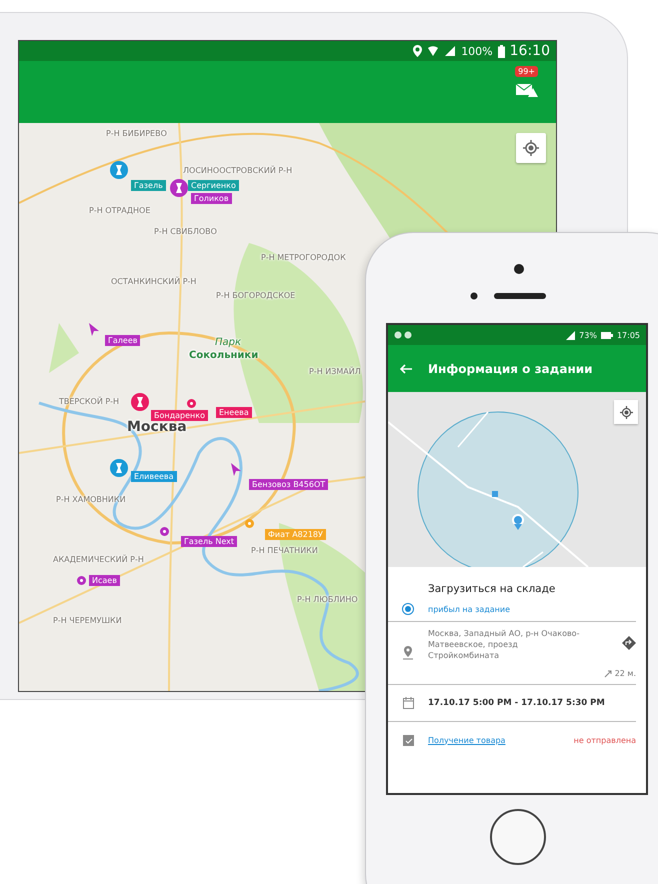 The width and height of the screenshot is (658, 884). Describe the element at coordinates (288, 484) in the screenshot. I see `vehicle-tag: Бензовоз В456ОТ` at that location.